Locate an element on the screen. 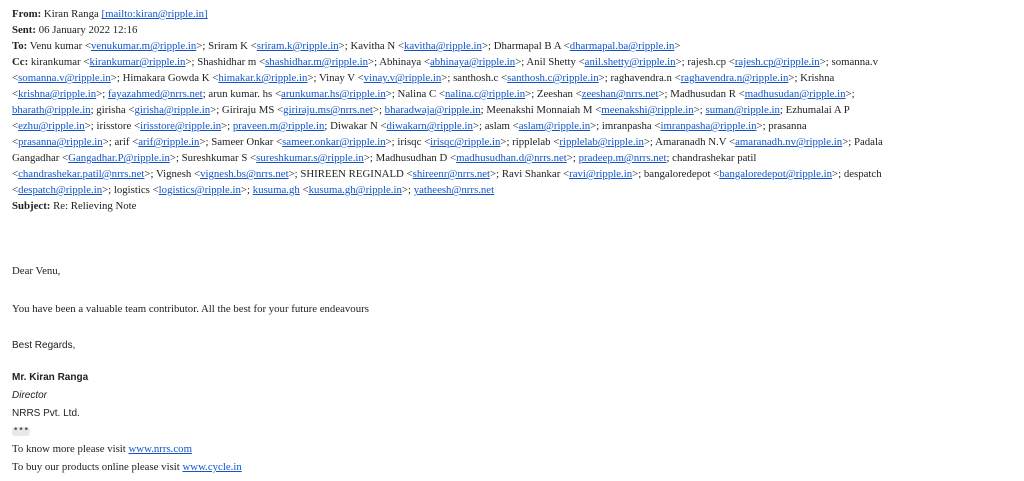 This screenshot has width=1024, height=481. cc-email-link: chandrashekar.patil@nrrs.net is located at coordinates (81, 174).